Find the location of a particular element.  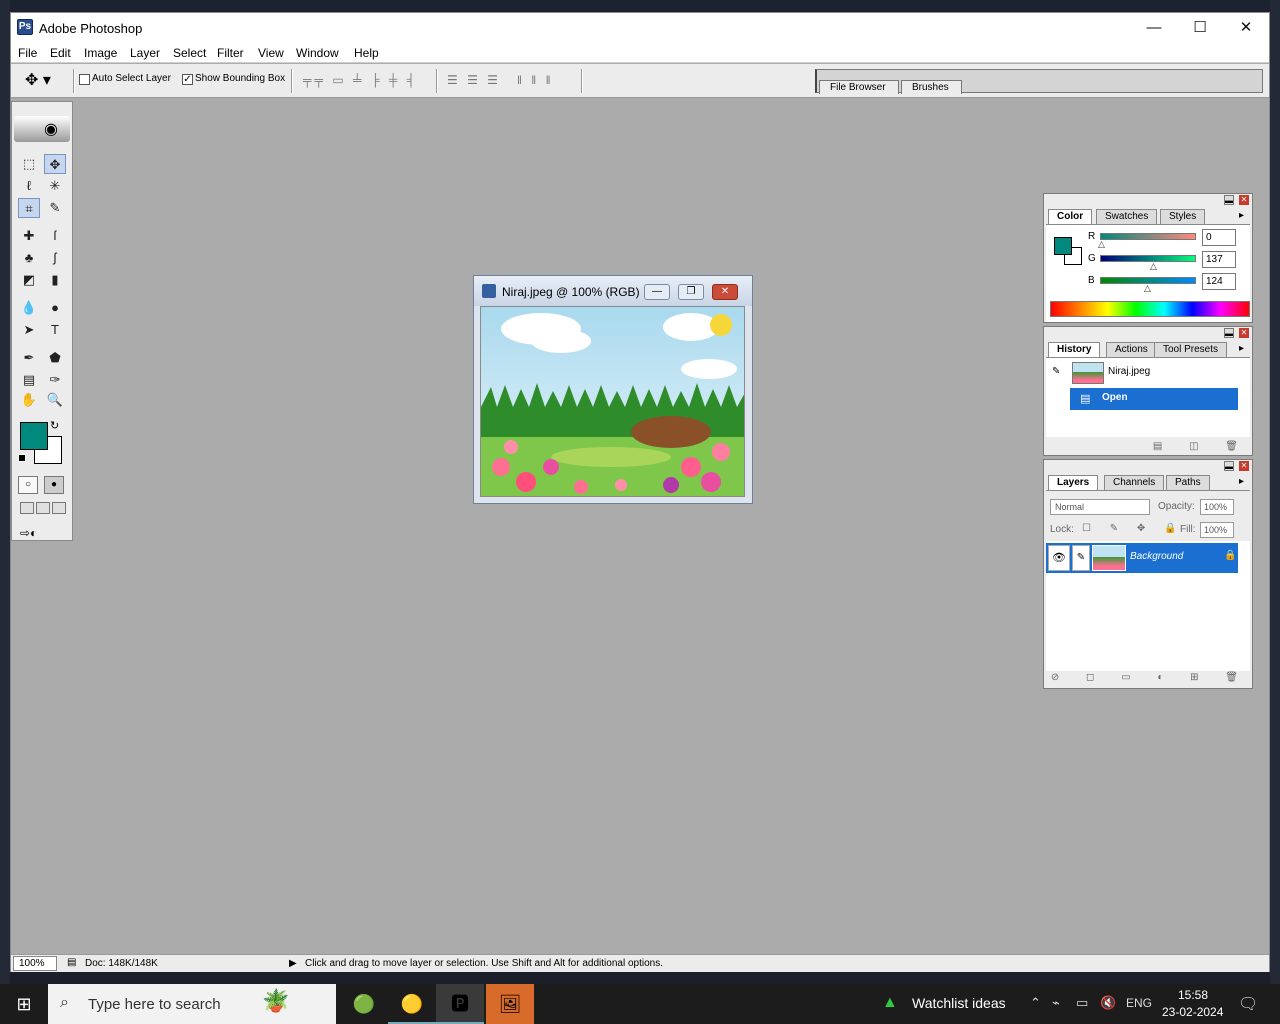

menu-image: Image is located at coordinates (100, 53).